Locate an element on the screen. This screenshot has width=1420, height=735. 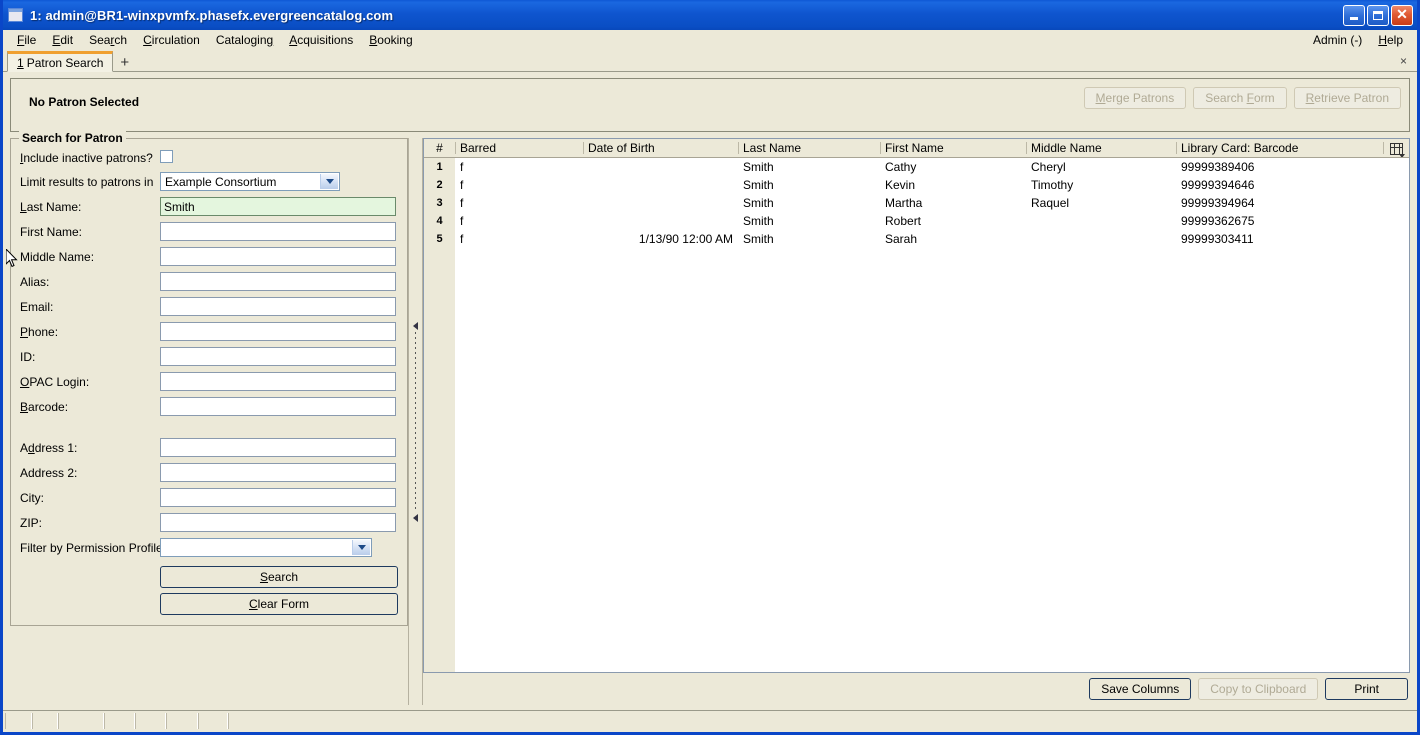
merge-patrons-button: Merge Patrons is located at coordinates (1135, 98).